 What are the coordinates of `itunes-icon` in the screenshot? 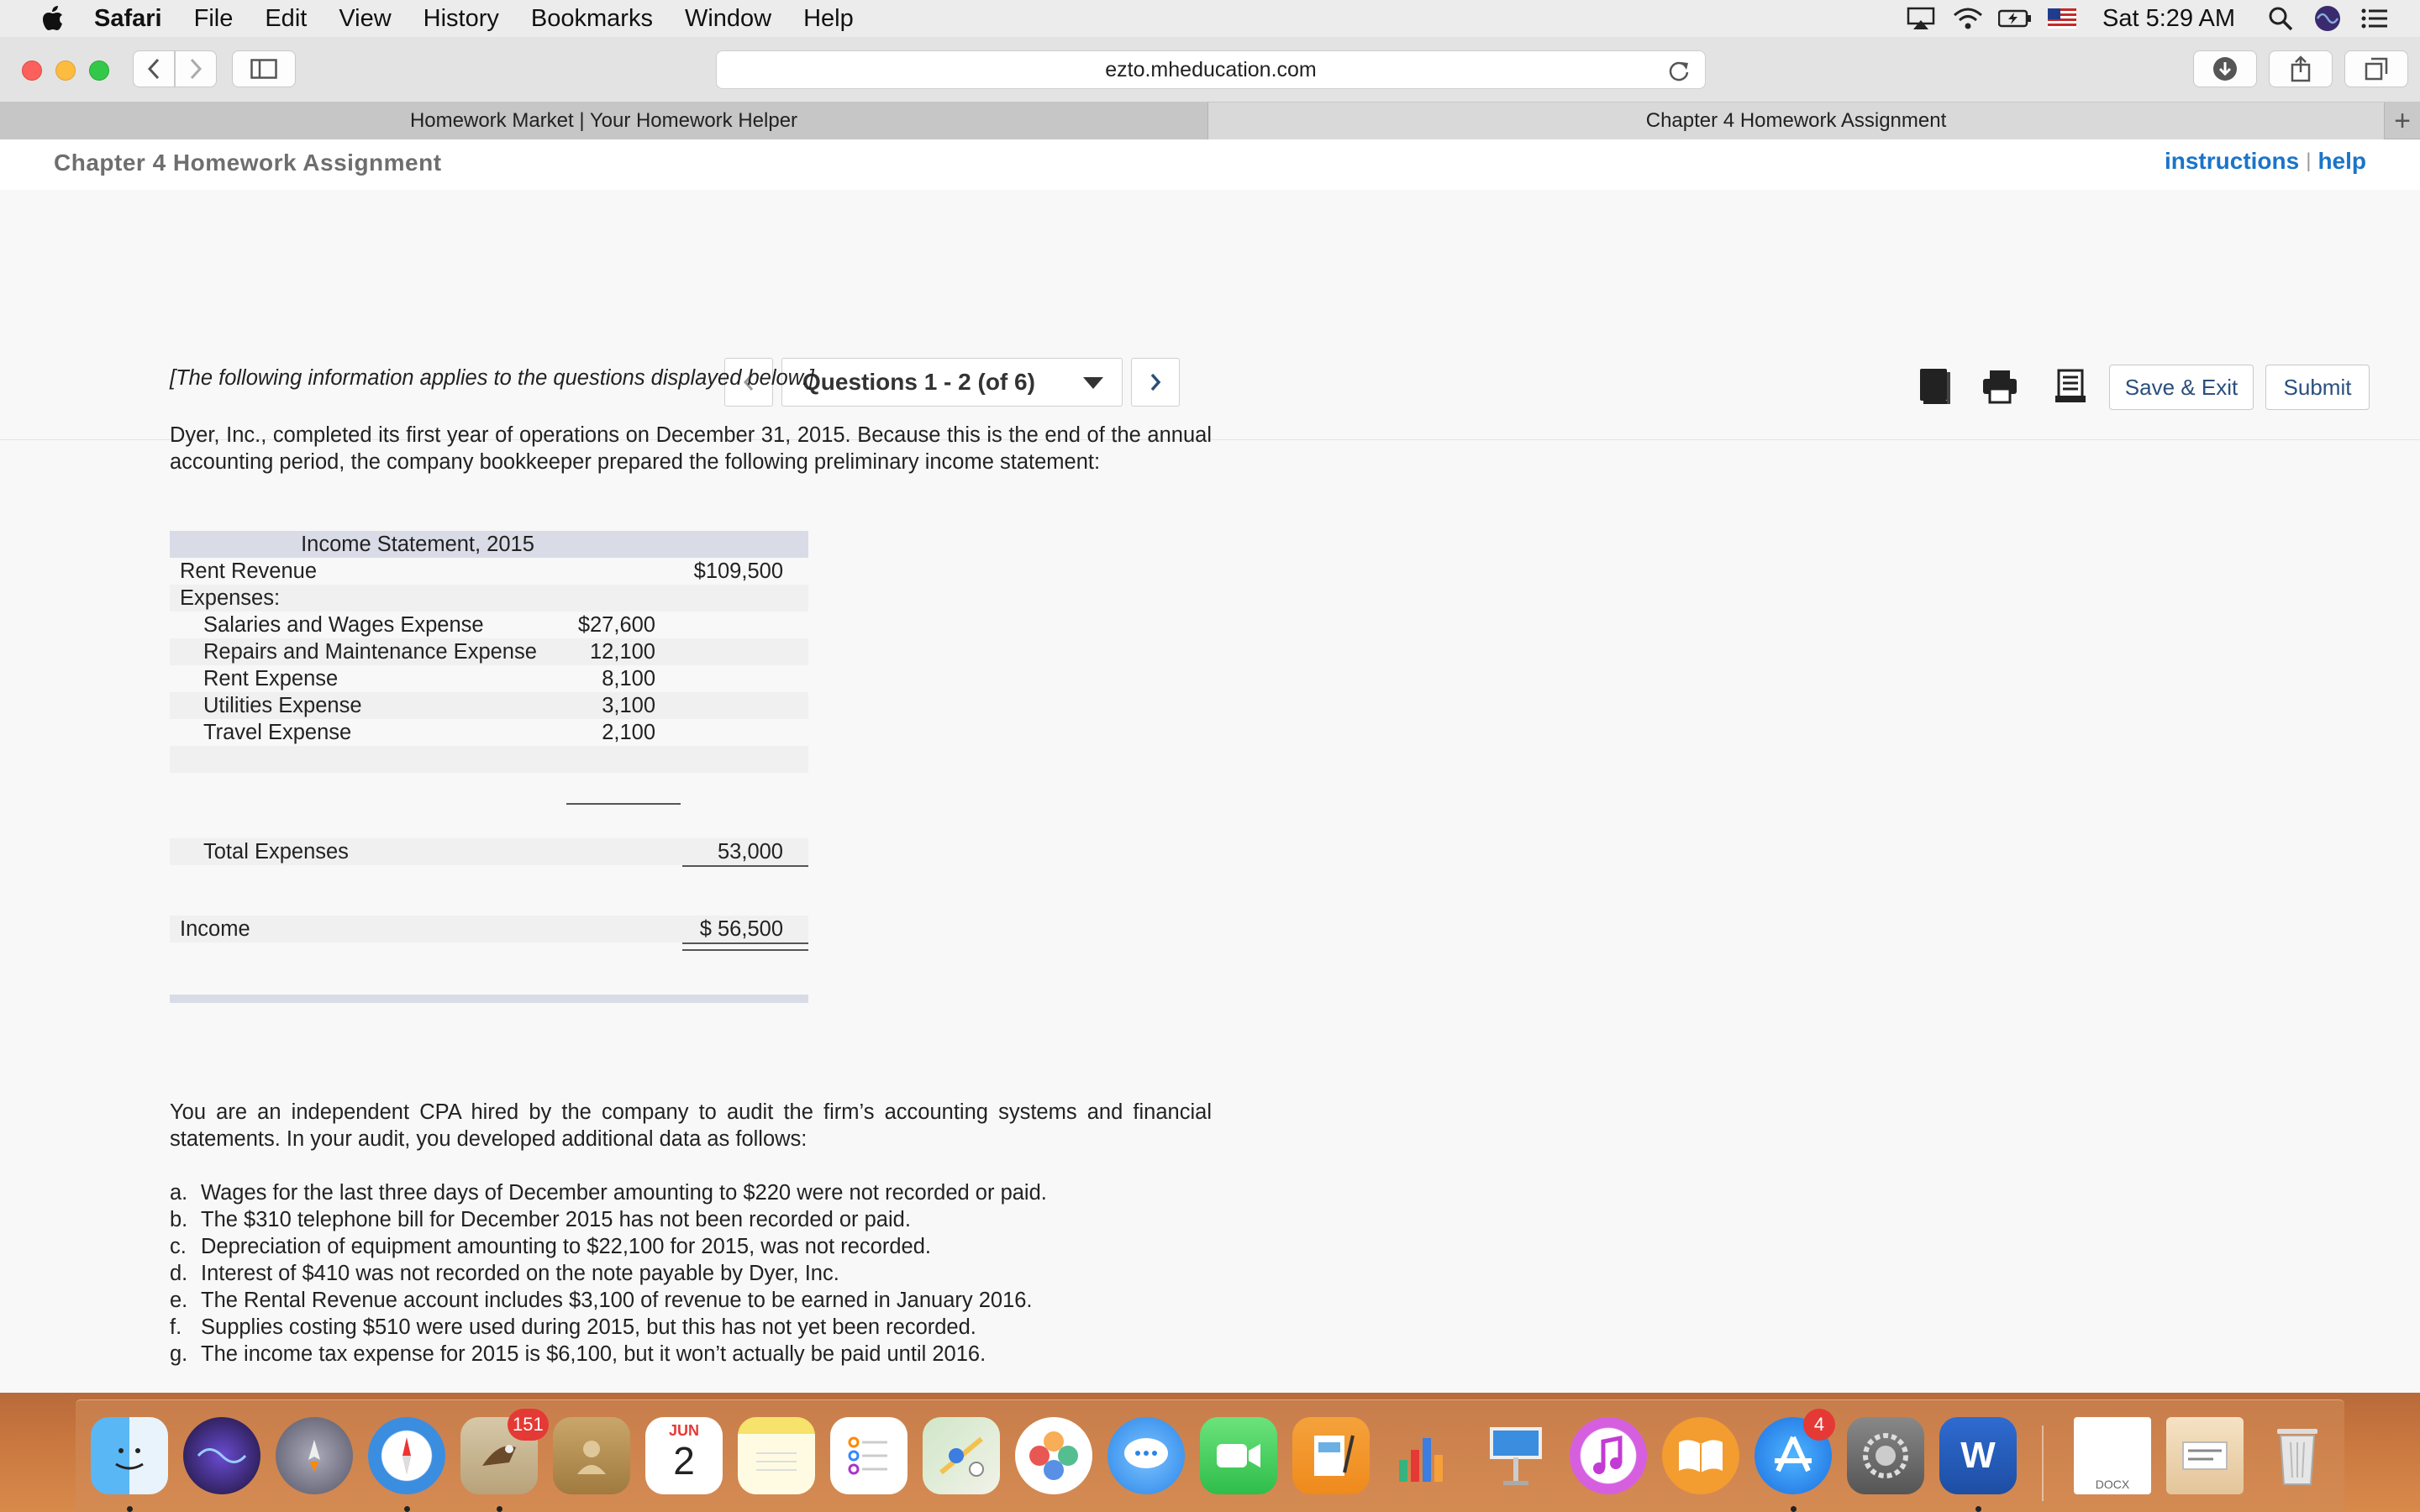 It's located at (1608, 1455).